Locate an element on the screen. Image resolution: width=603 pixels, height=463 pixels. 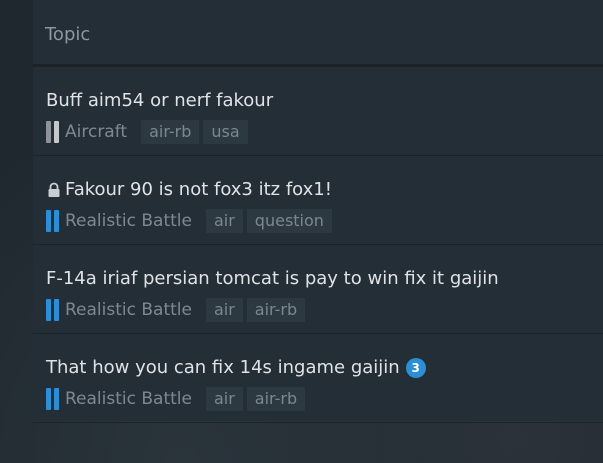
tag: usa is located at coordinates (225, 132).